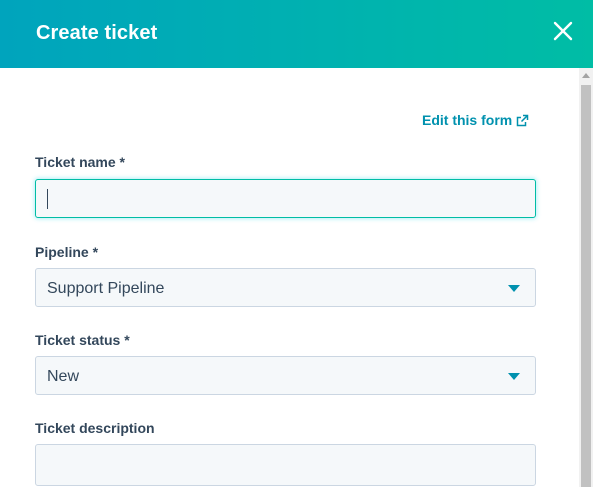 This screenshot has width=593, height=487. What do you see at coordinates (285, 465) in the screenshot?
I see `ticket-description-input` at bounding box center [285, 465].